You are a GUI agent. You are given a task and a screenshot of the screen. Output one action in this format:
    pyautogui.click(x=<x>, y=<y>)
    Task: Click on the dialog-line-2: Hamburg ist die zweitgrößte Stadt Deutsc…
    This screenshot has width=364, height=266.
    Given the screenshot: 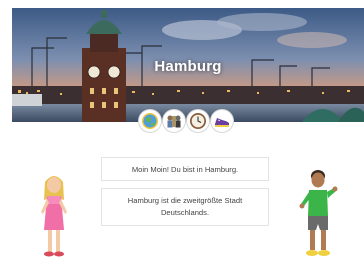 What is the action you would take?
    pyautogui.click(x=185, y=207)
    